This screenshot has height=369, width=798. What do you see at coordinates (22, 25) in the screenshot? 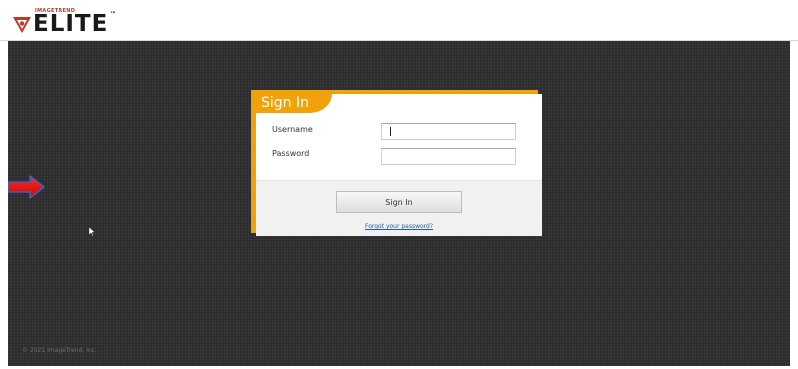
I see `imagetrend-emblem-icon` at bounding box center [22, 25].